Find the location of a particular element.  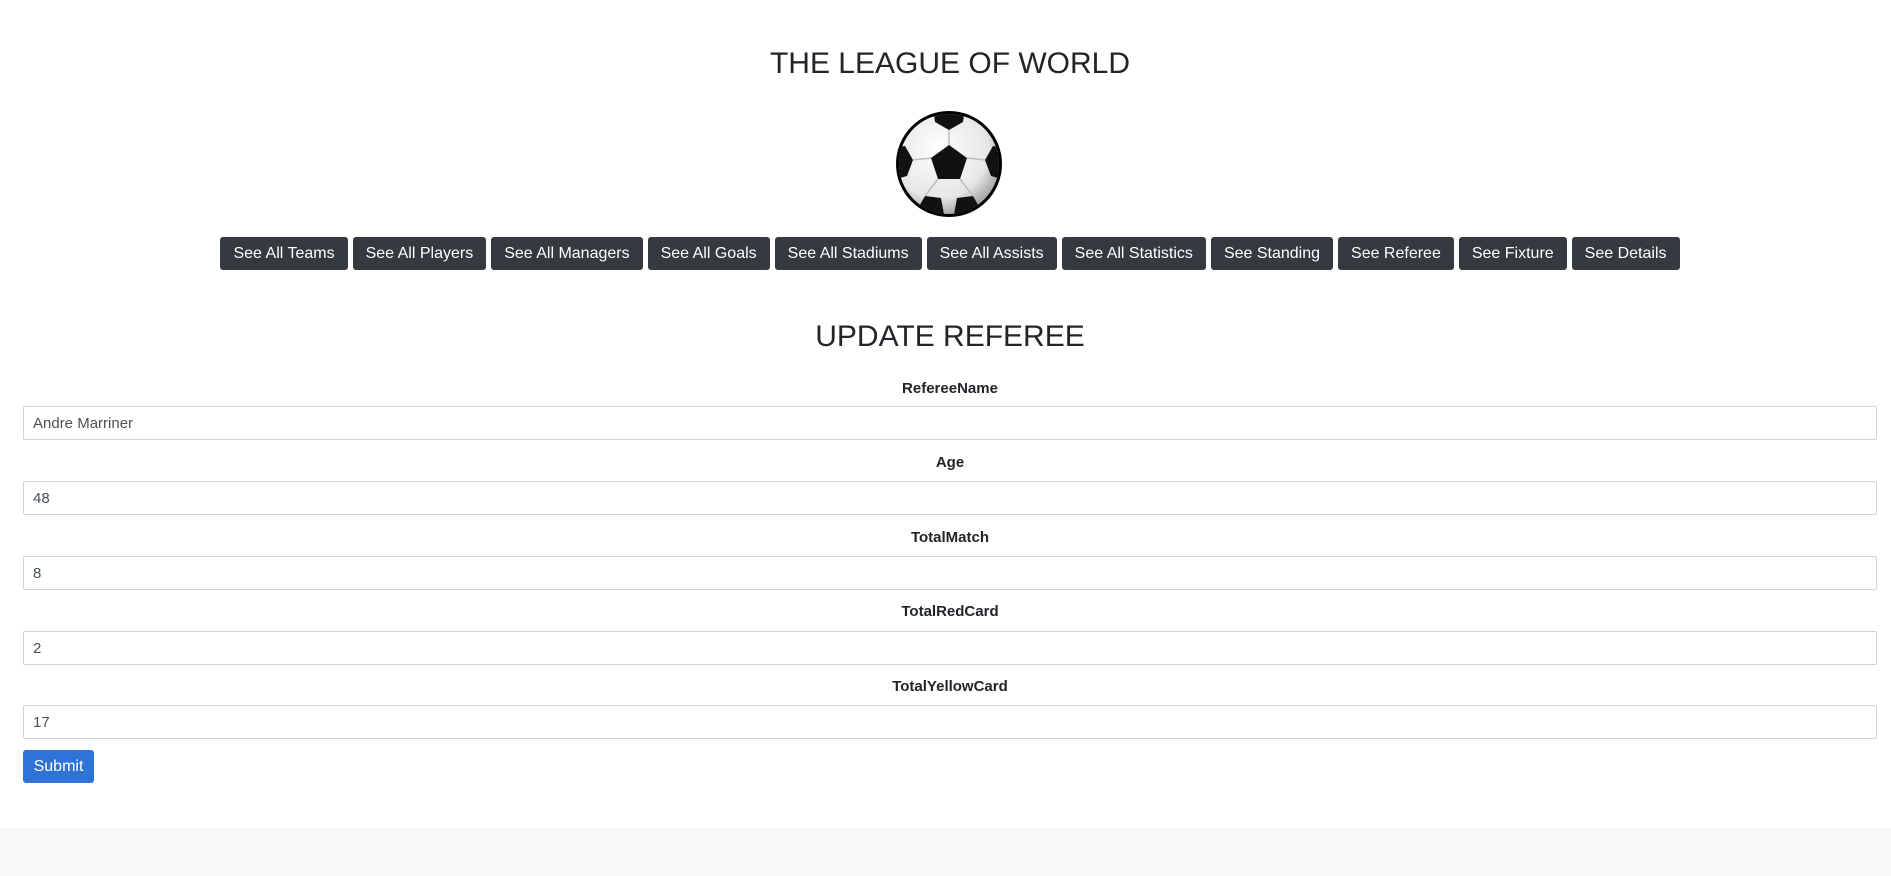

referee-name-label: RefereeName is located at coordinates (950, 388).